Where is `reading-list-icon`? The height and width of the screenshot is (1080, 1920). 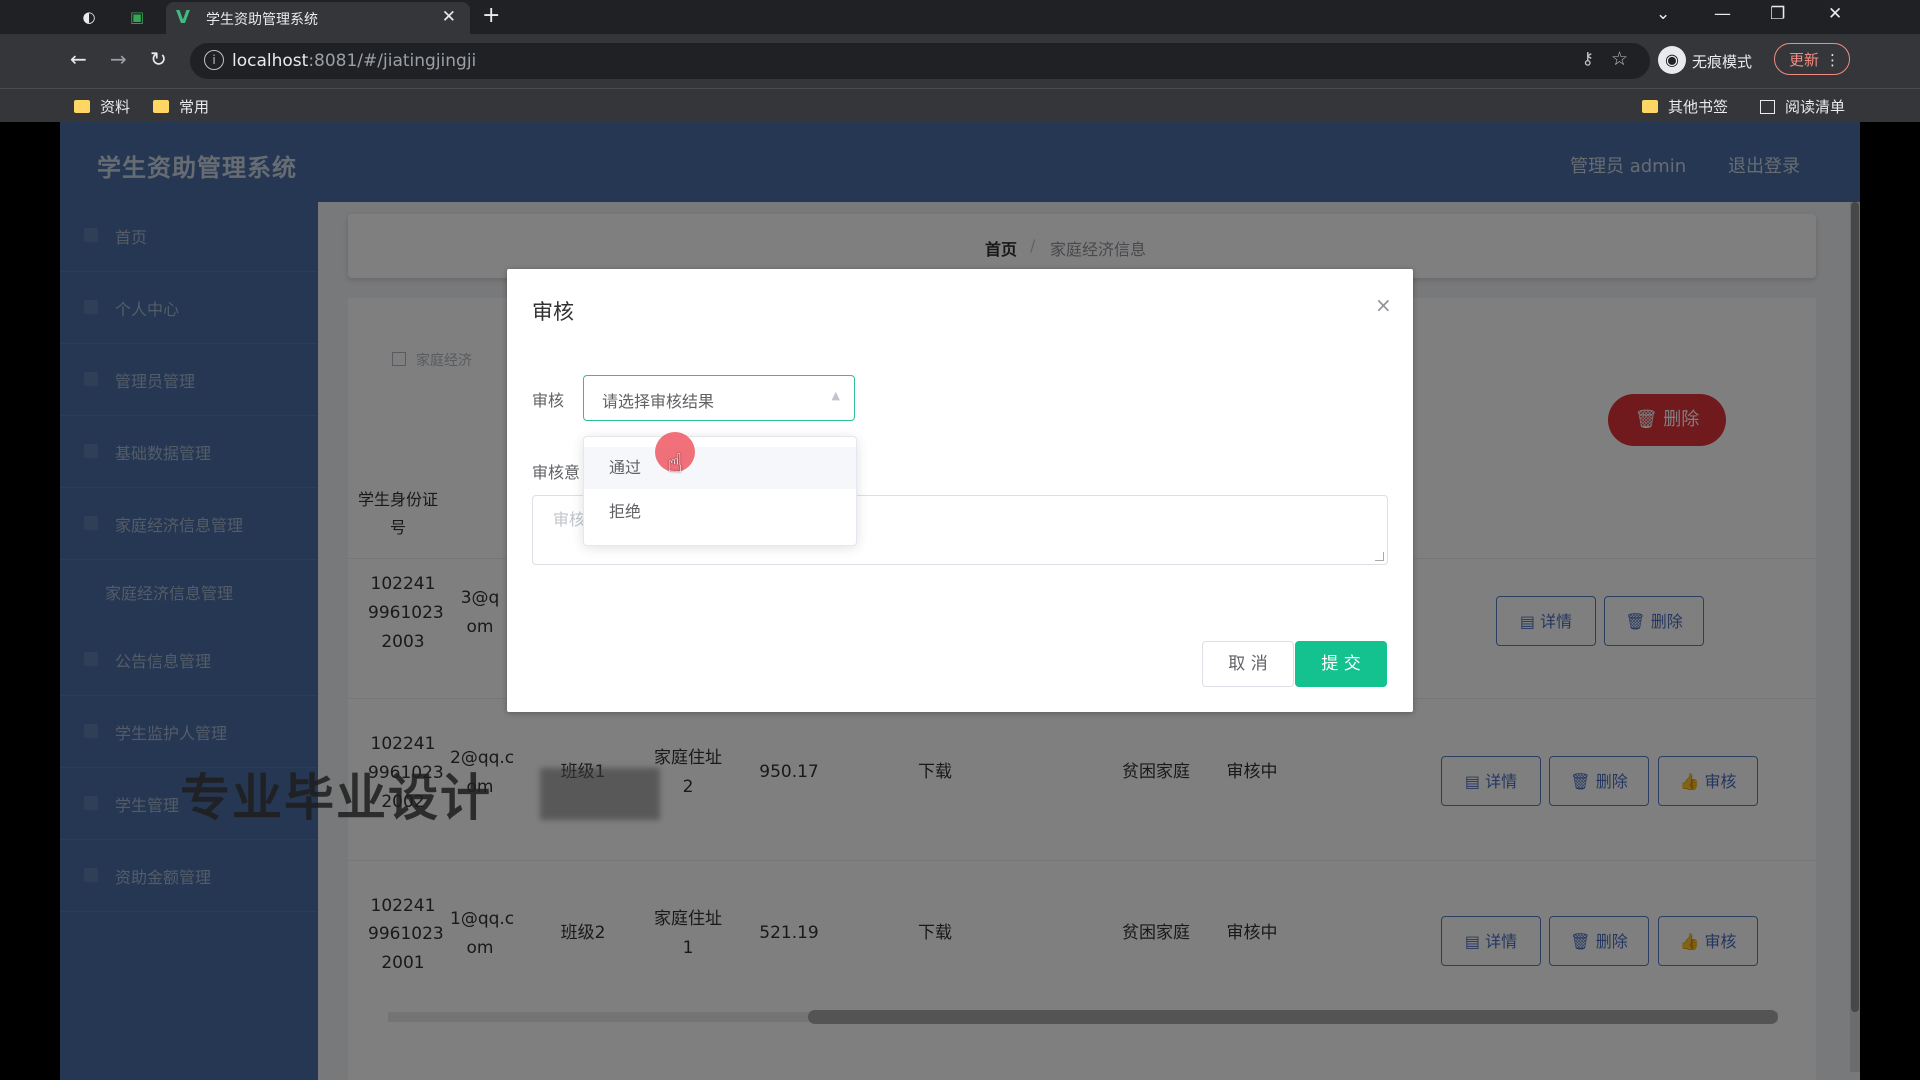 reading-list-icon is located at coordinates (1767, 107).